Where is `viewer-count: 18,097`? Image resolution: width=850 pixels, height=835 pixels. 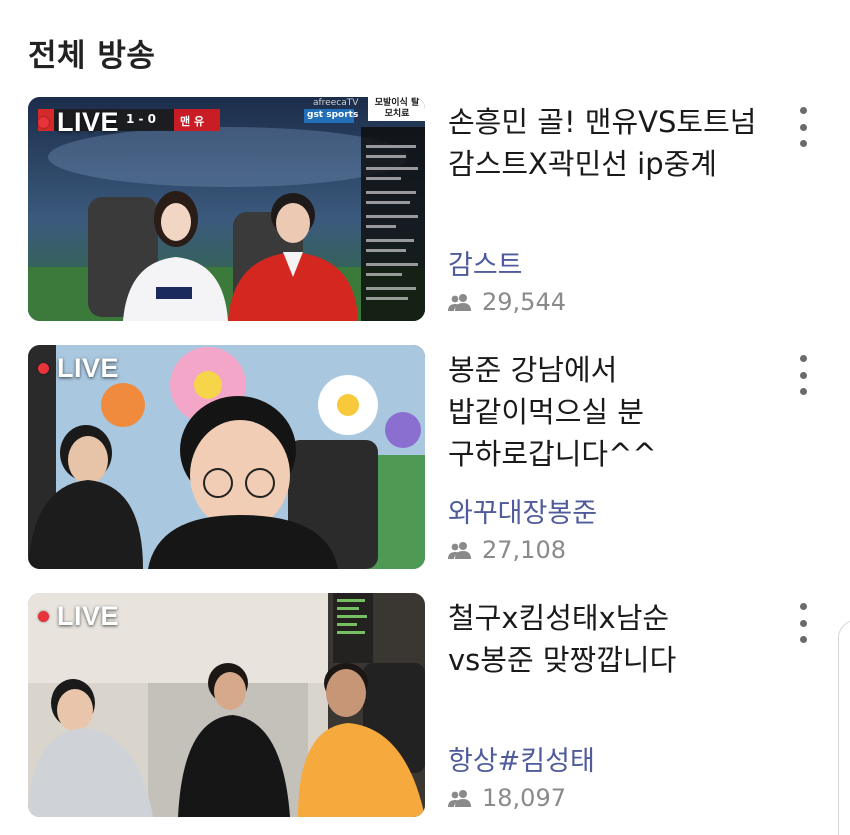
viewer-count: 18,097 is located at coordinates (507, 798).